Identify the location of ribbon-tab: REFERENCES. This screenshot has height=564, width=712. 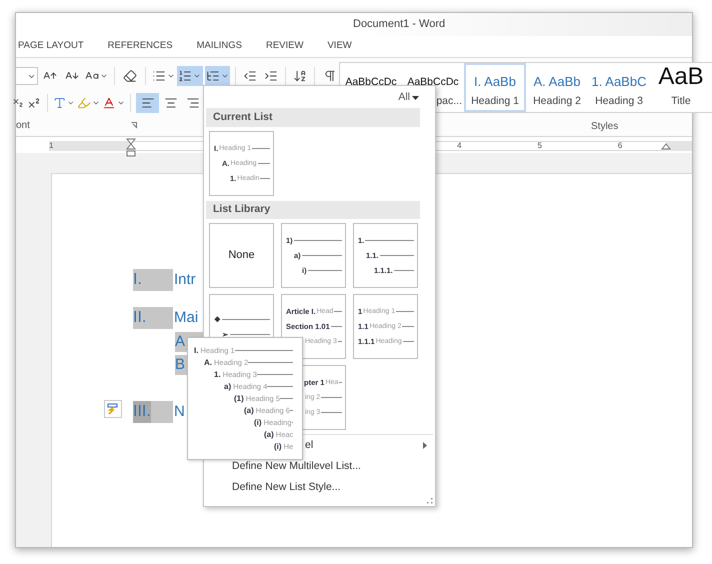
(140, 46).